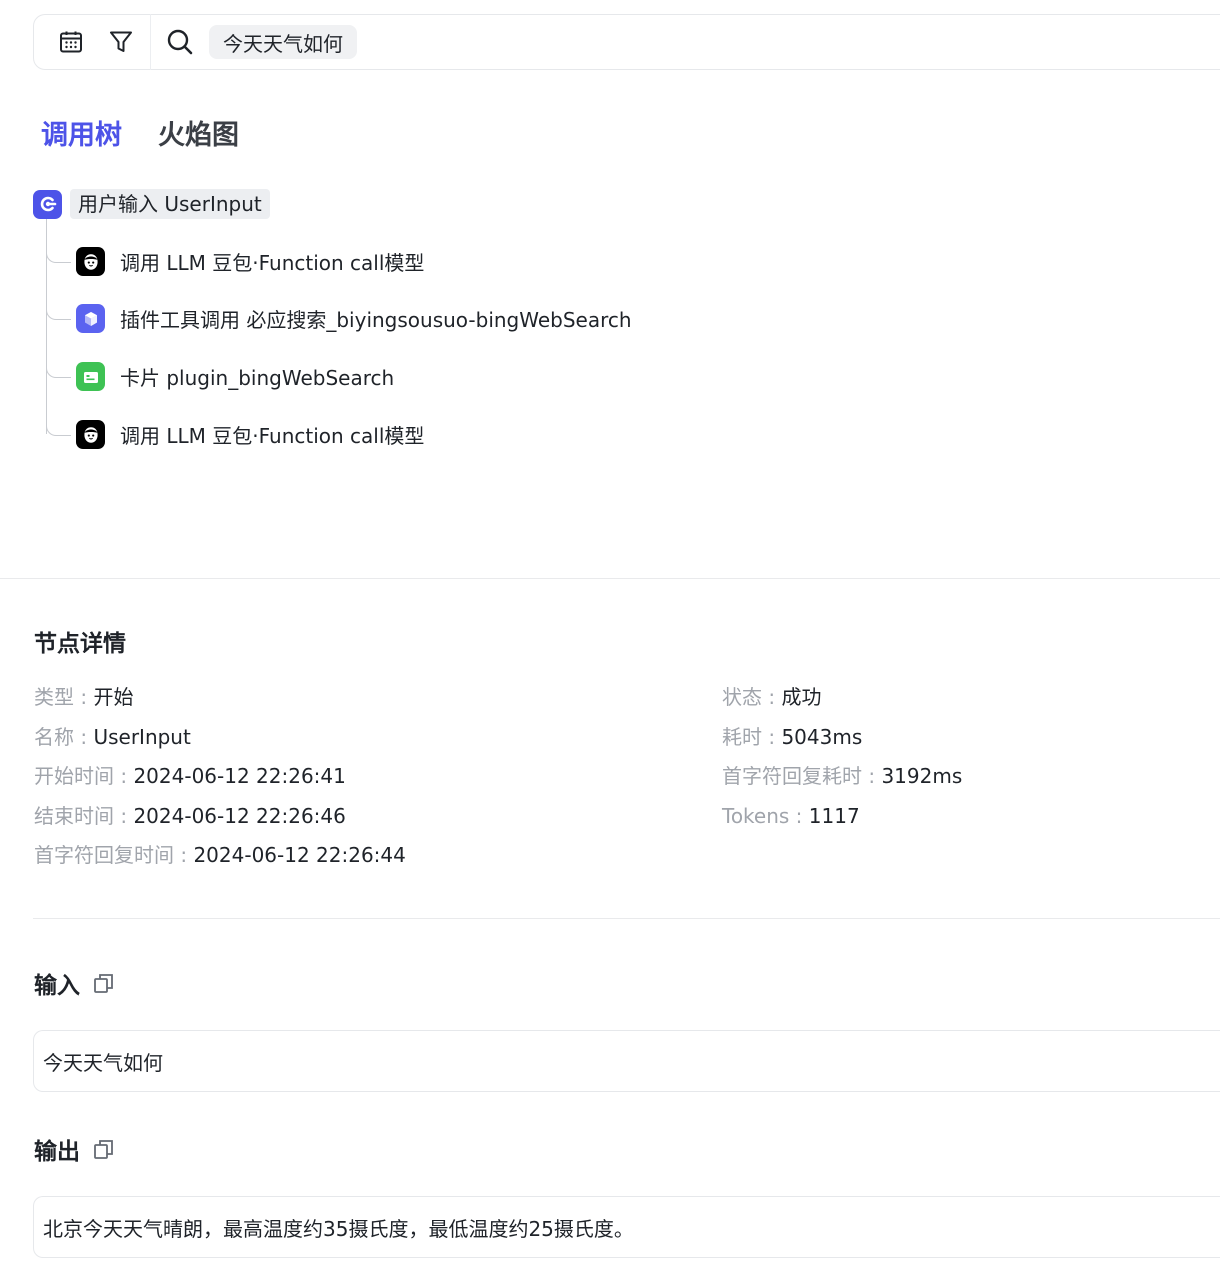 The height and width of the screenshot is (1280, 1220). What do you see at coordinates (57, 1152) in the screenshot?
I see `output-title: 输出` at bounding box center [57, 1152].